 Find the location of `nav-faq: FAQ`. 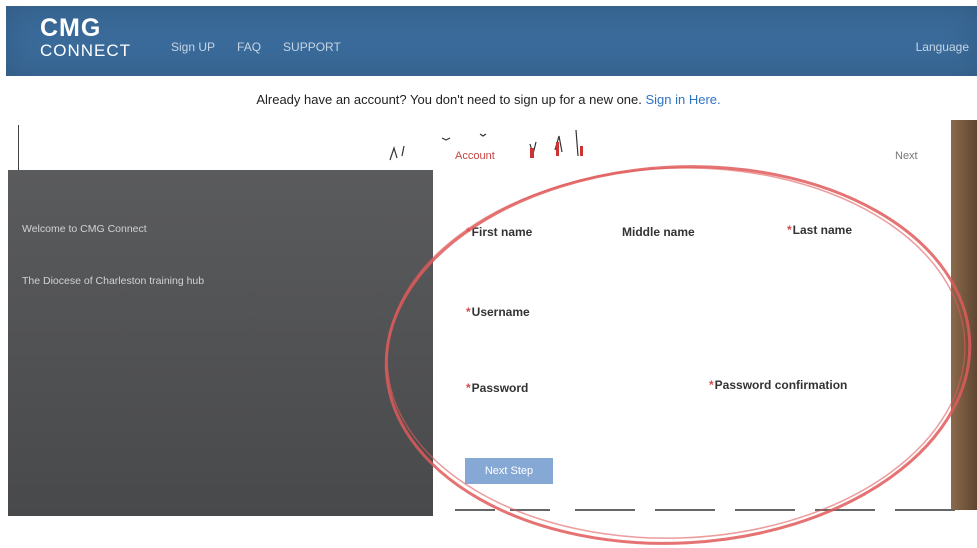

nav-faq: FAQ is located at coordinates (249, 47).